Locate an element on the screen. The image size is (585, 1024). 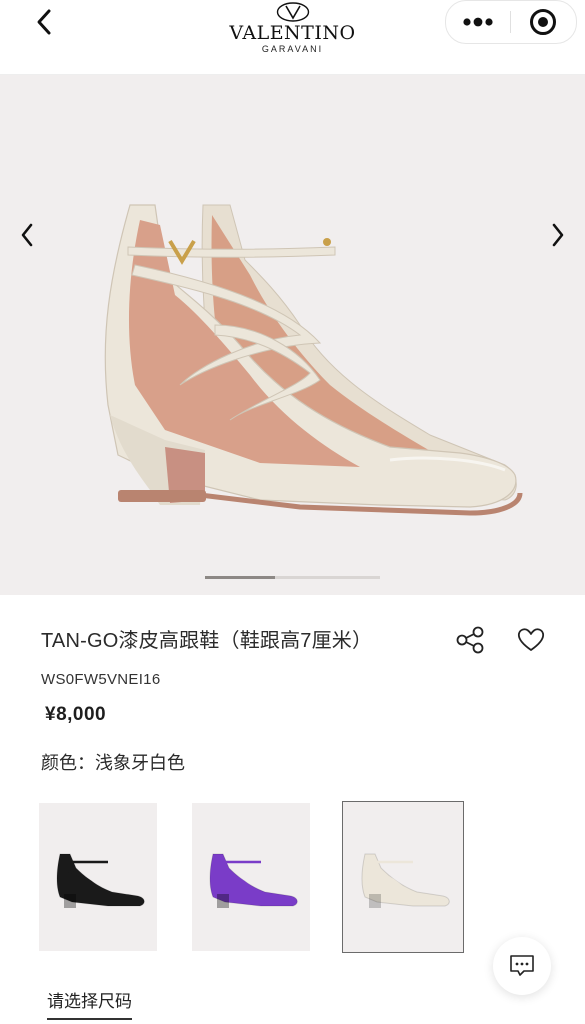
product-price: ¥8,000 is located at coordinates (76, 714).